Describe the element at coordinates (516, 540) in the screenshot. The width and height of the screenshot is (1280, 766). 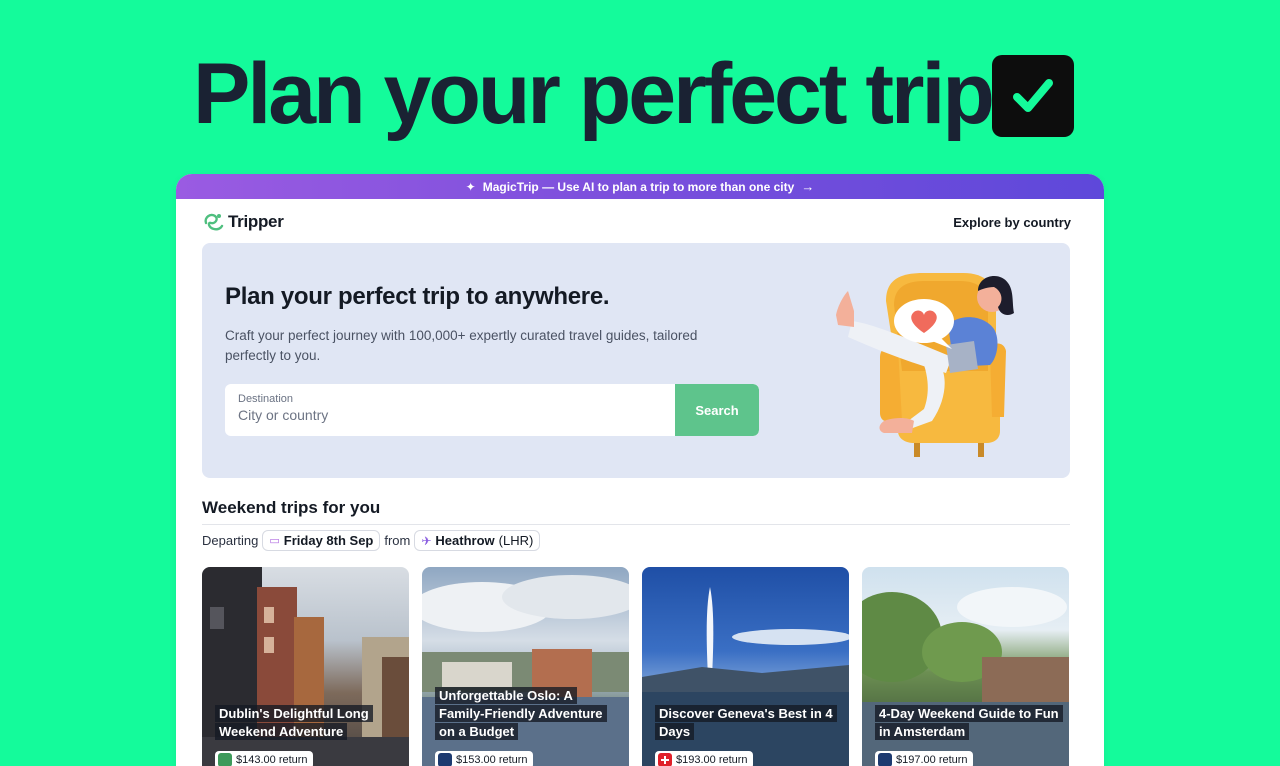
I see `airport-code: (LHR)` at that location.